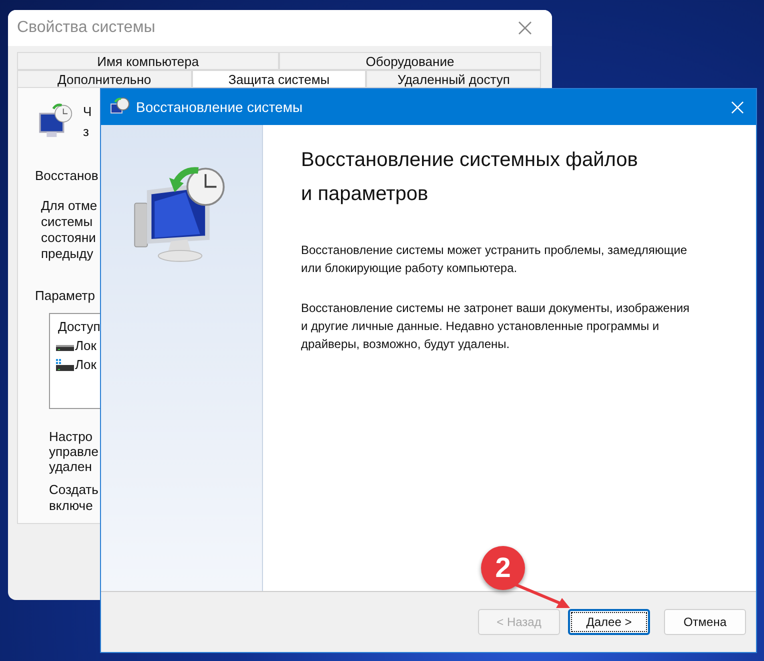 This screenshot has height=661, width=764. Describe the element at coordinates (470, 177) in the screenshot. I see `page-heading: Восстановление системных файлов и параметров` at that location.